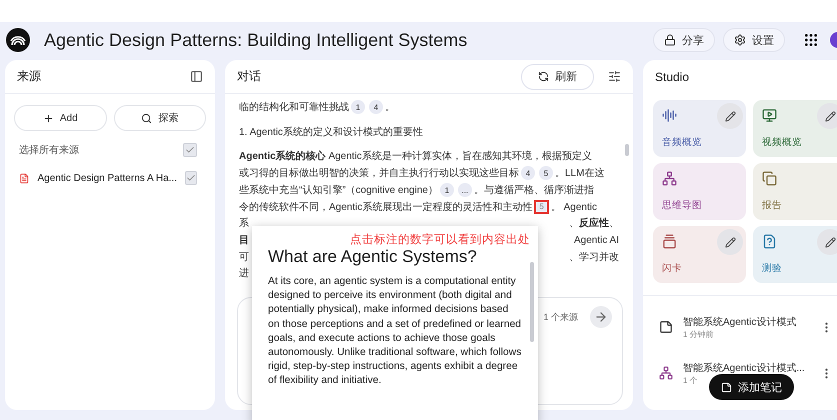 The image size is (837, 420). Describe the element at coordinates (331, 132) in the screenshot. I see `section-heading: 1. Agentic系统的定义和设计模式的重要性` at that location.